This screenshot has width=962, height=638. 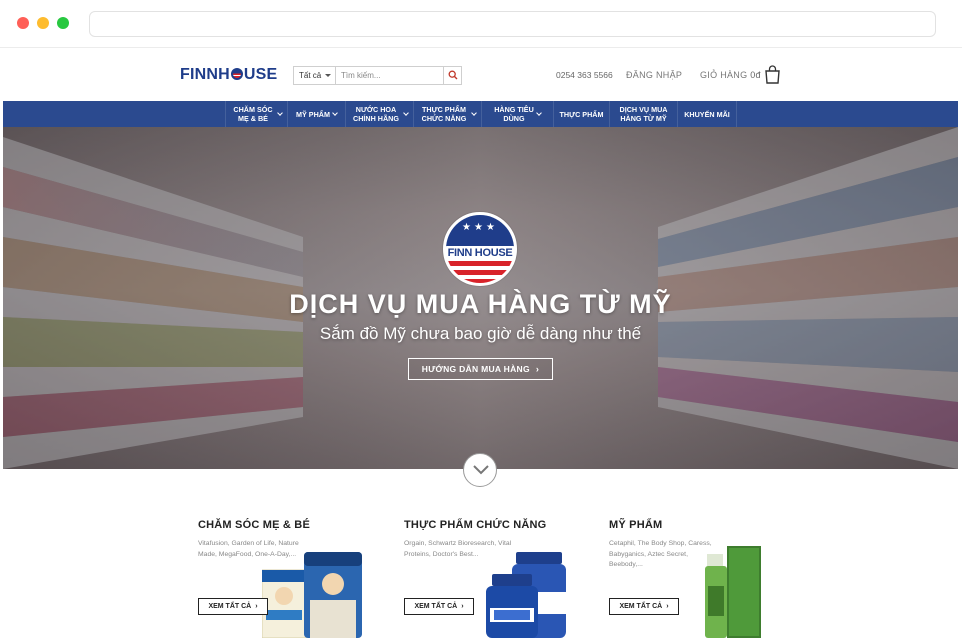 I want to click on nav-label: MỸ PHẨM, so click(x=313, y=114).